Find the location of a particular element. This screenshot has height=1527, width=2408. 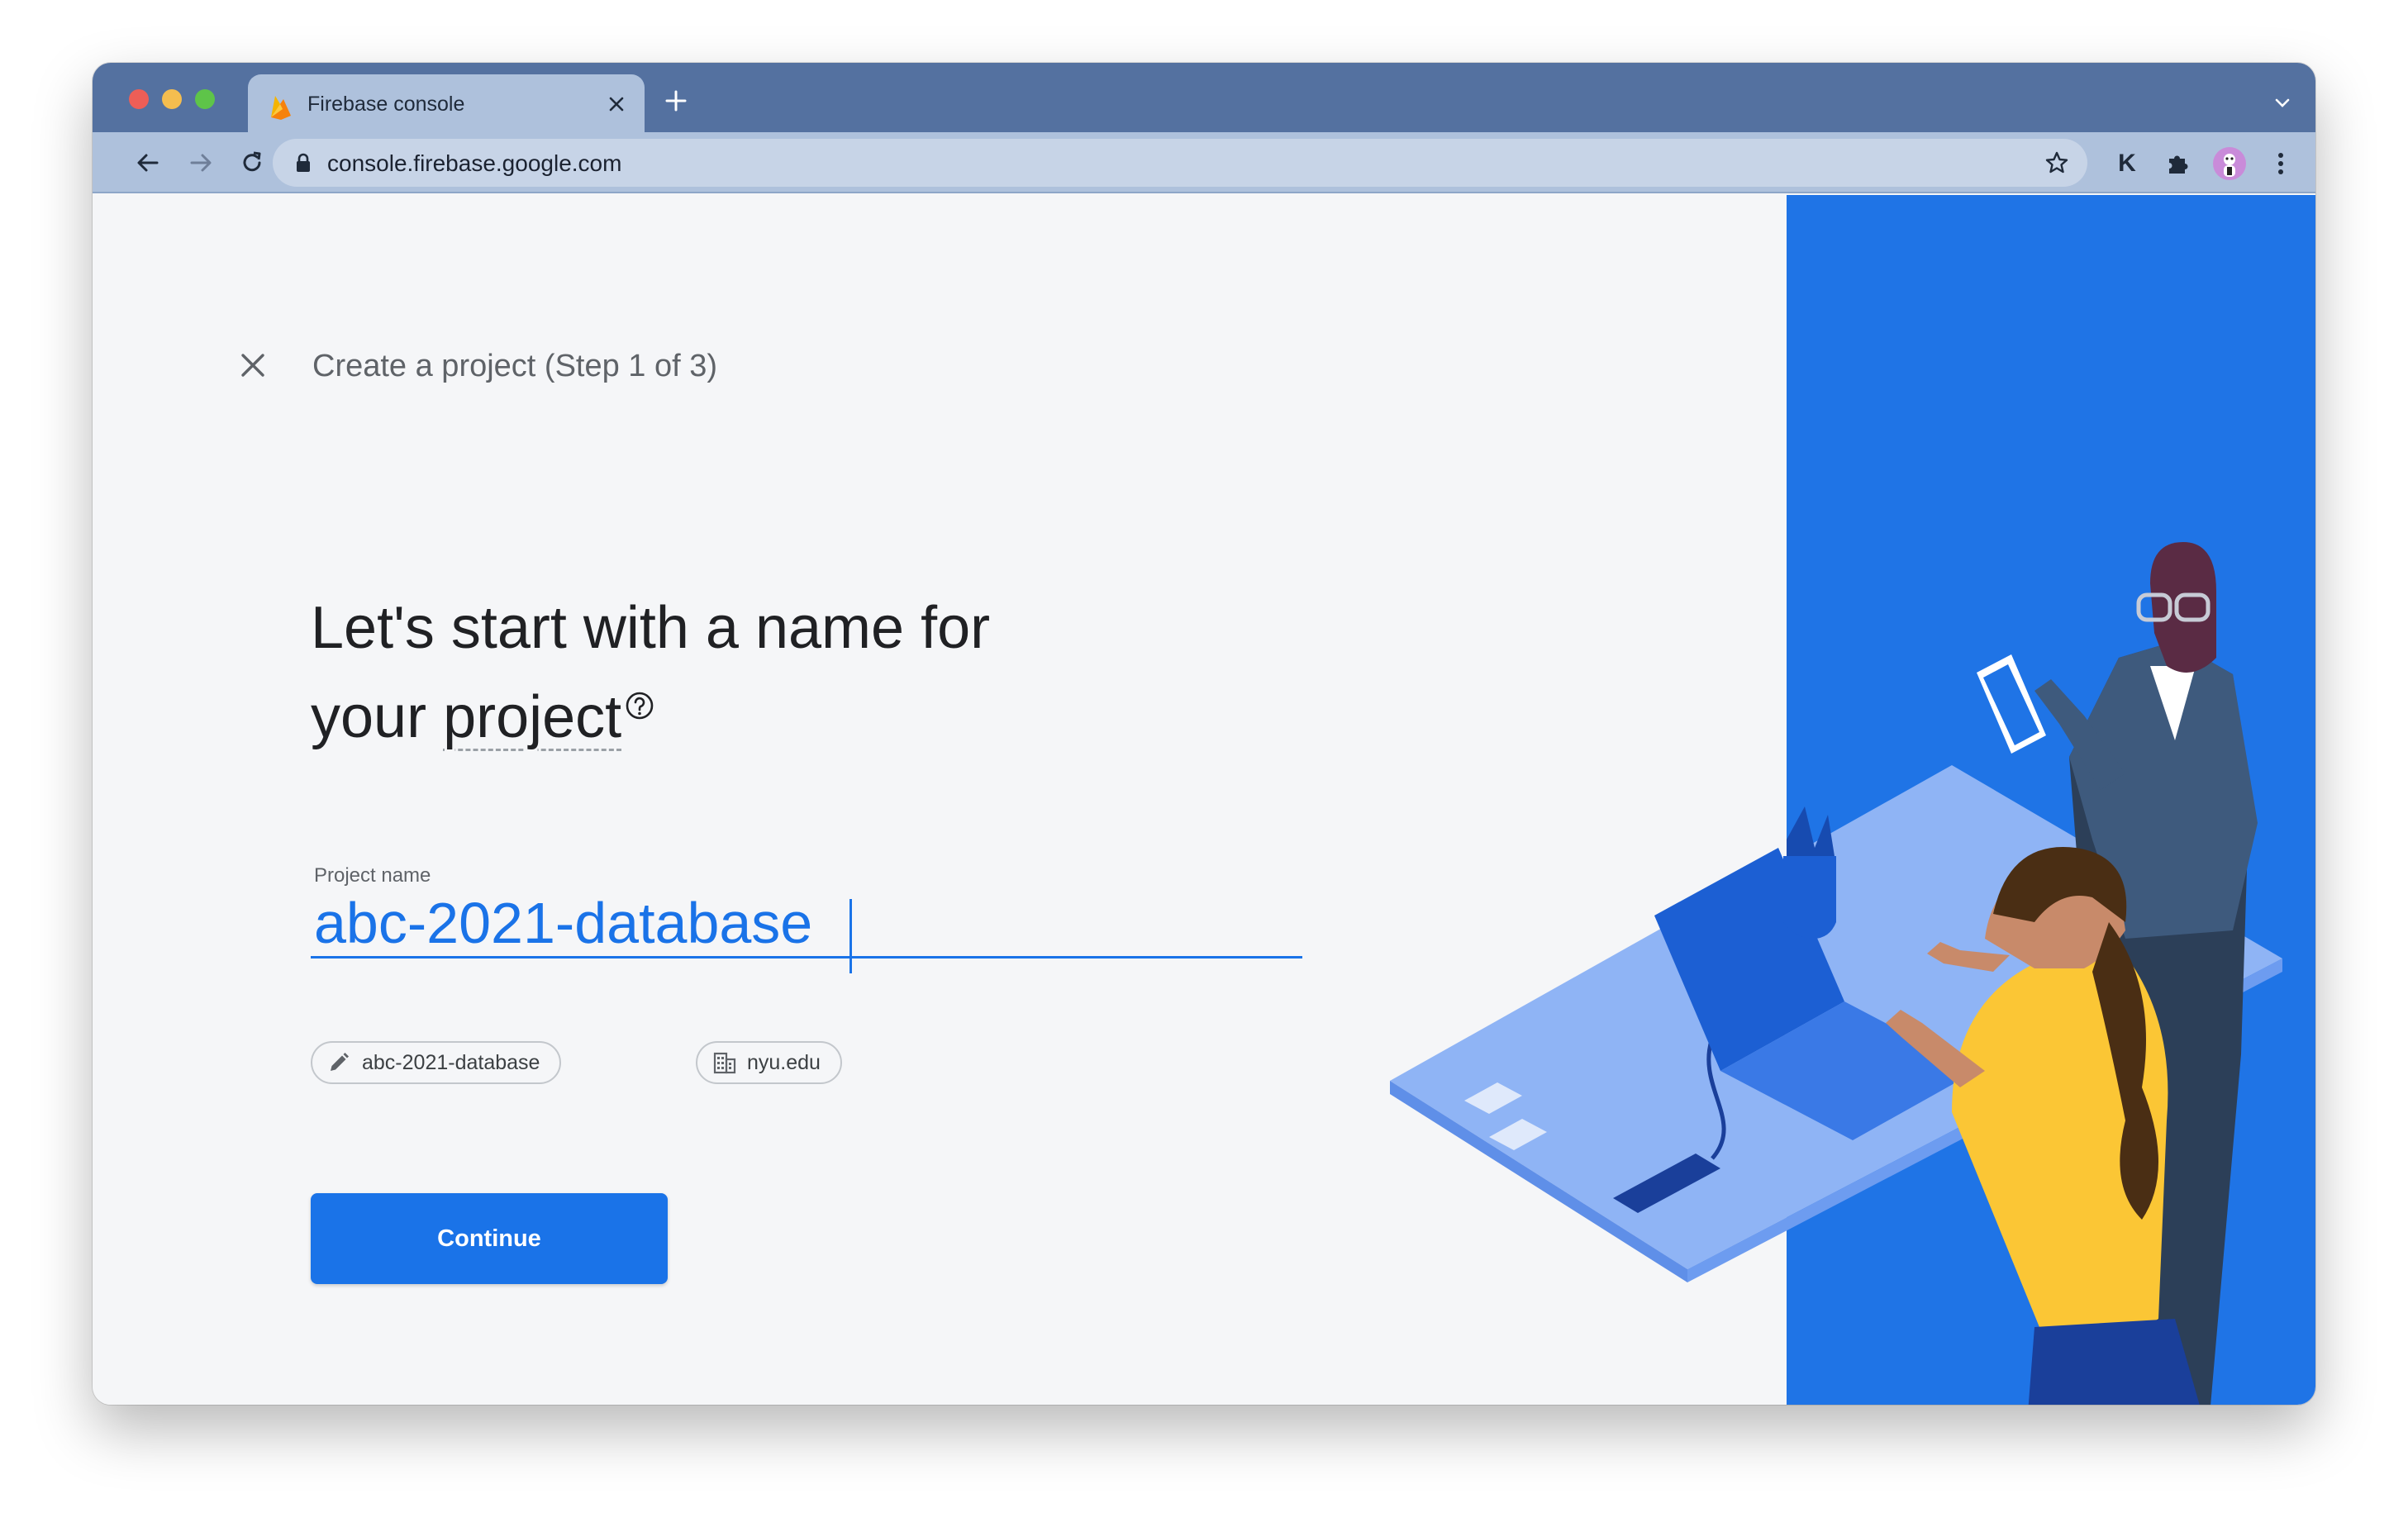

back-arrow-icon is located at coordinates (148, 163).